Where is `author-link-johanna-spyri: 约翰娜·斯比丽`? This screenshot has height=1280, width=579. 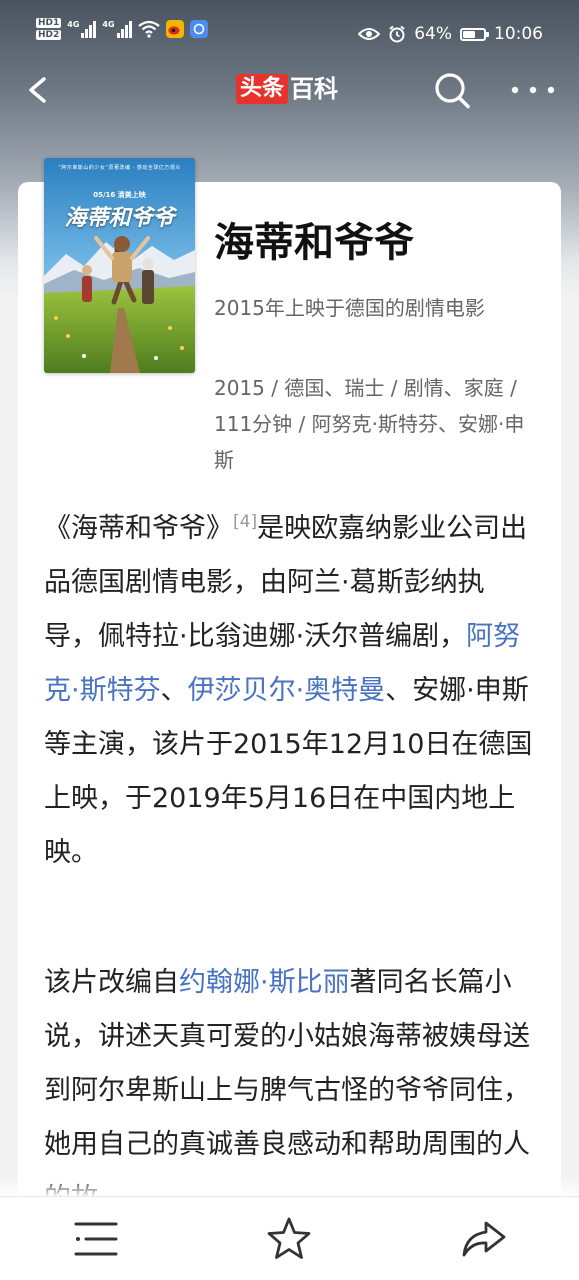
author-link-johanna-spyri: 约翰娜·斯比丽 is located at coordinates (264, 982).